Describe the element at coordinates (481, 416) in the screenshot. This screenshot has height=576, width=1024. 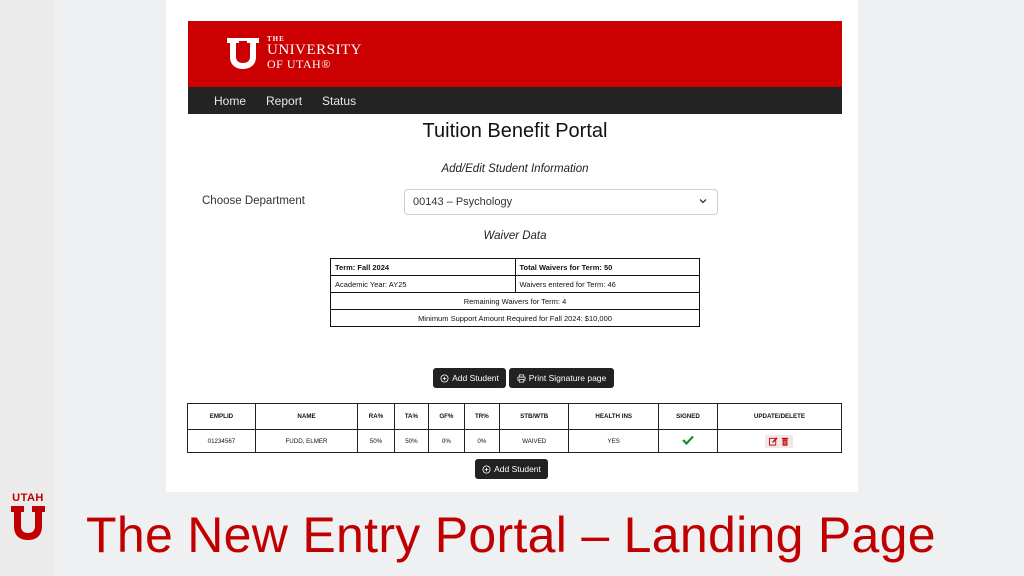
I see `header-tr: TR%` at that location.